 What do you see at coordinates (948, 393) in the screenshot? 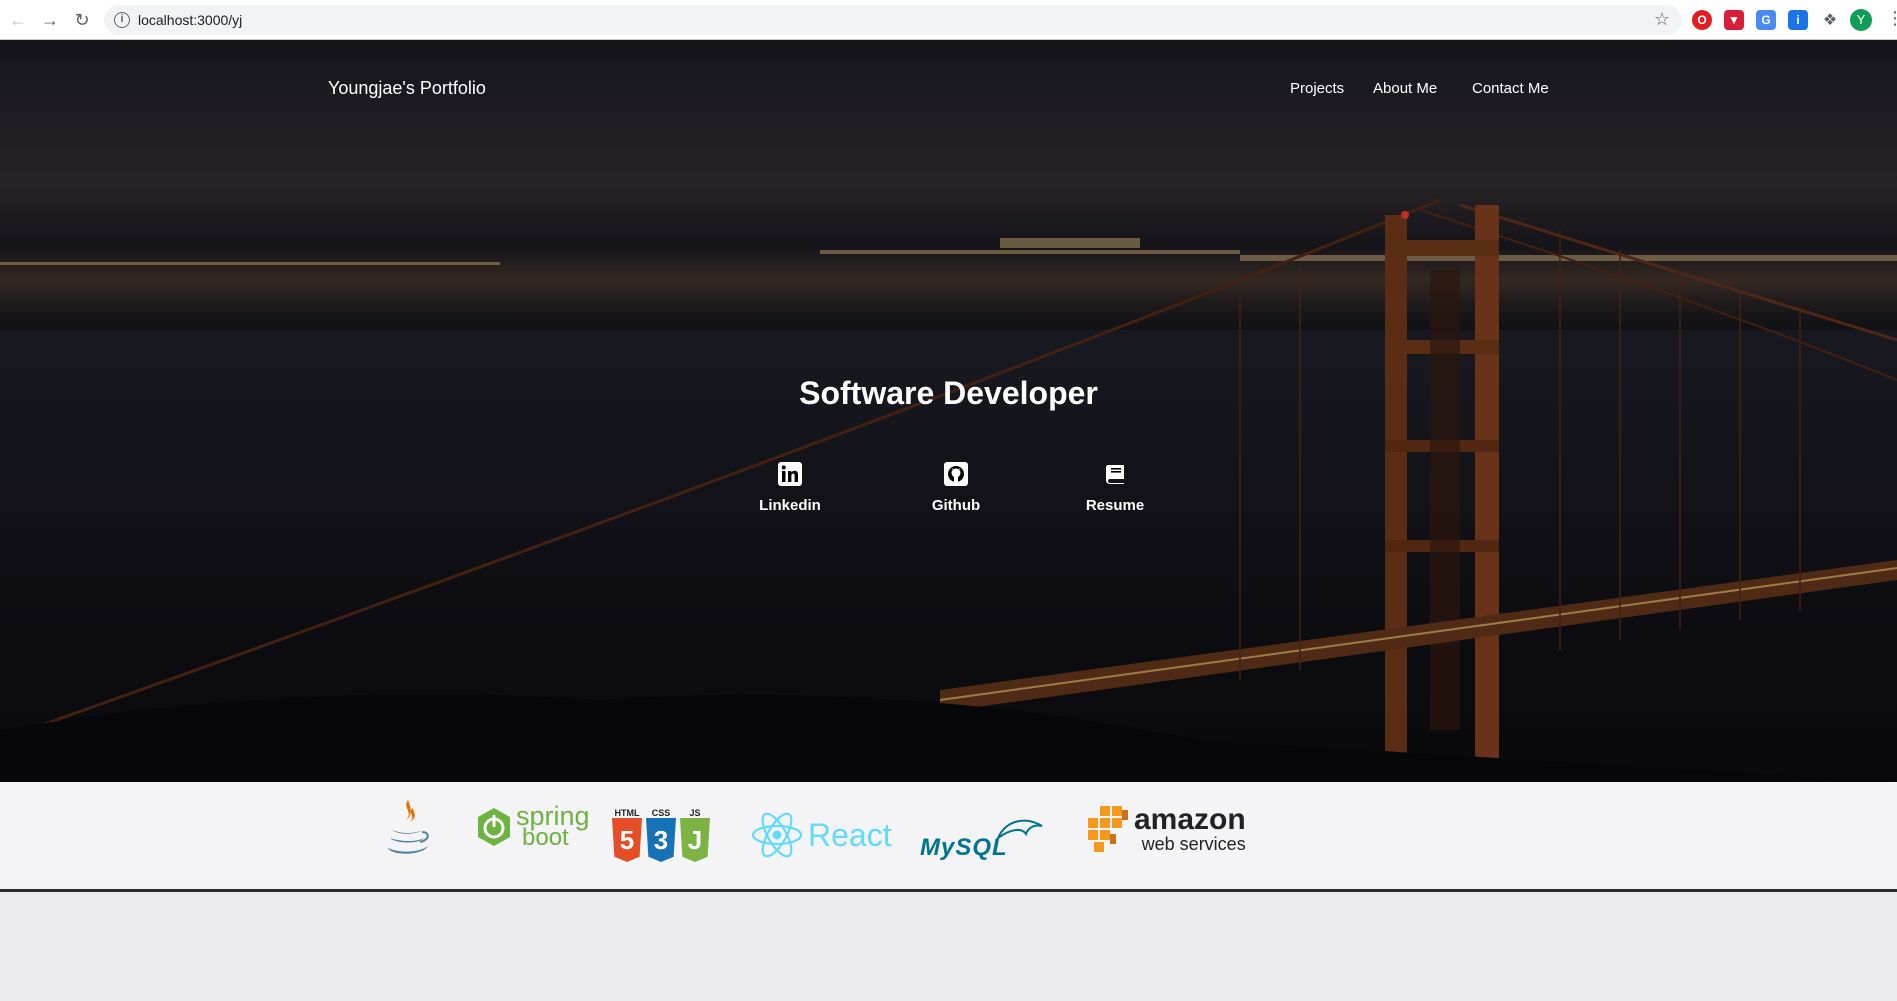
I see `hero-headline: Software Developer` at bounding box center [948, 393].